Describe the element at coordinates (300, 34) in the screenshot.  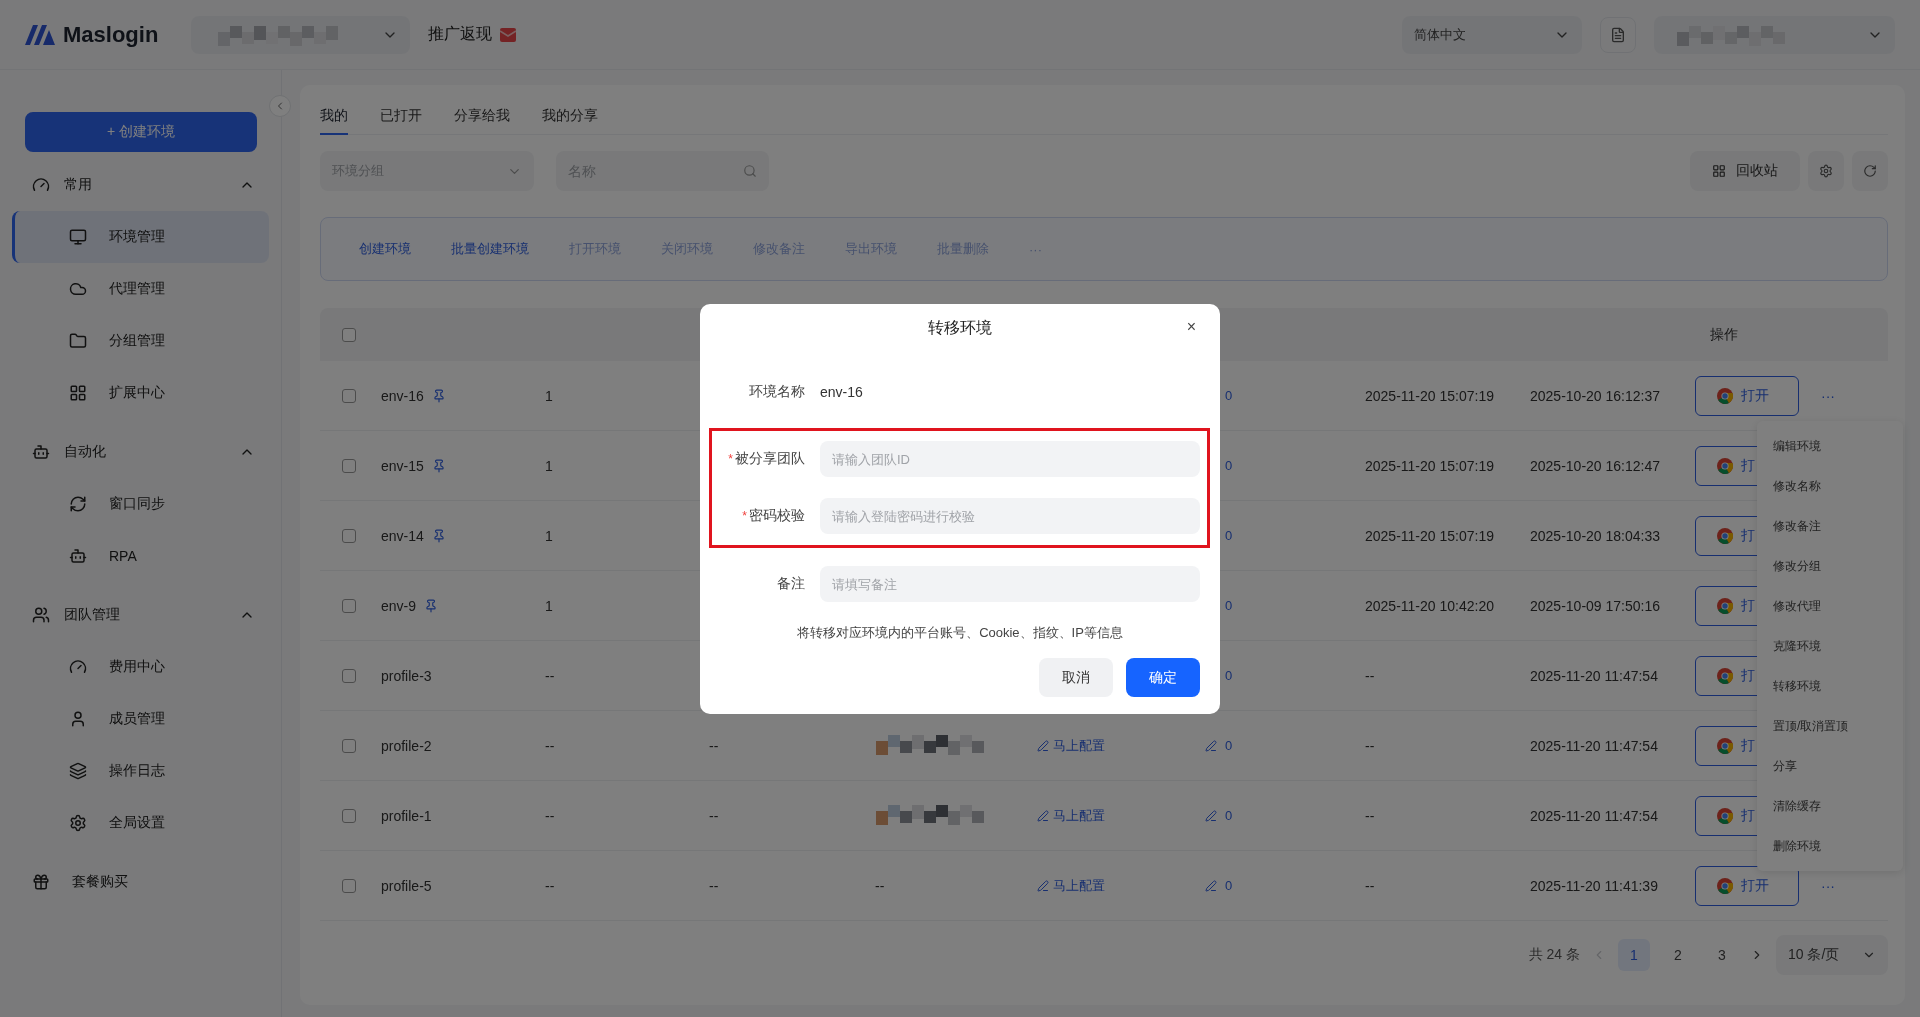
I see `workspace-select` at that location.